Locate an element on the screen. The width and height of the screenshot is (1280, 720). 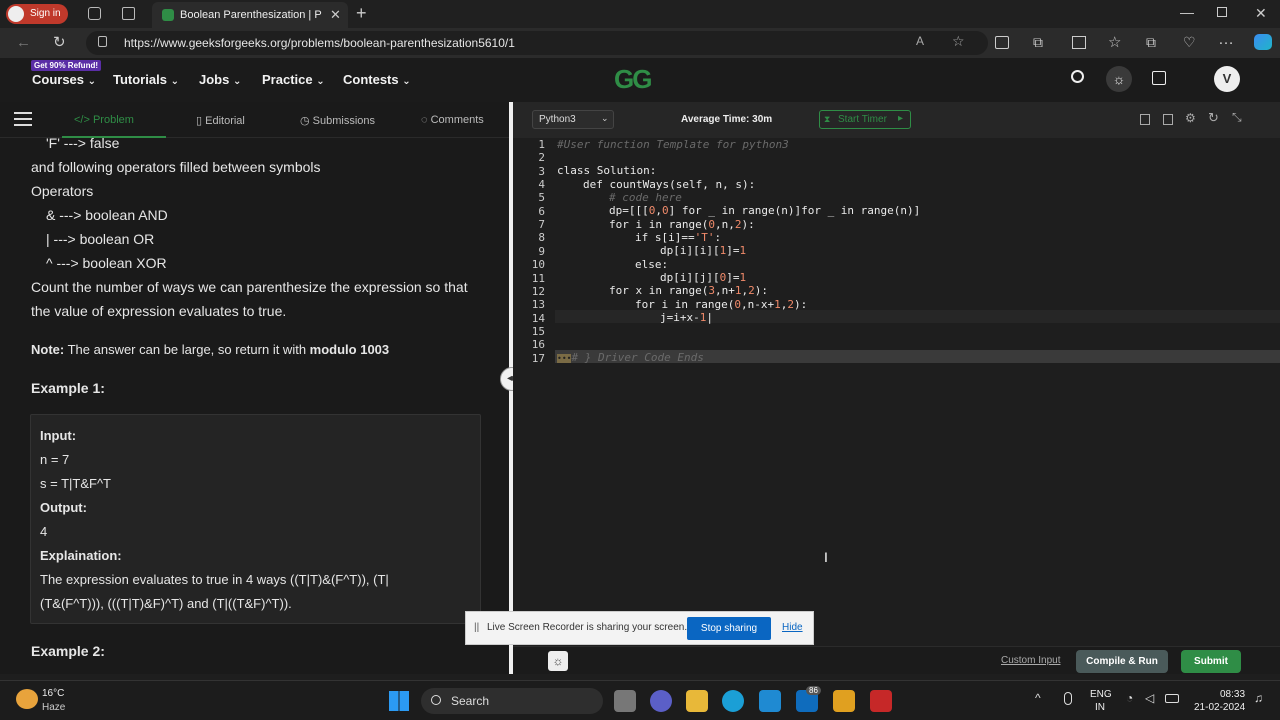
stop-sharing-button: Stop sharing is located at coordinates (729, 628).